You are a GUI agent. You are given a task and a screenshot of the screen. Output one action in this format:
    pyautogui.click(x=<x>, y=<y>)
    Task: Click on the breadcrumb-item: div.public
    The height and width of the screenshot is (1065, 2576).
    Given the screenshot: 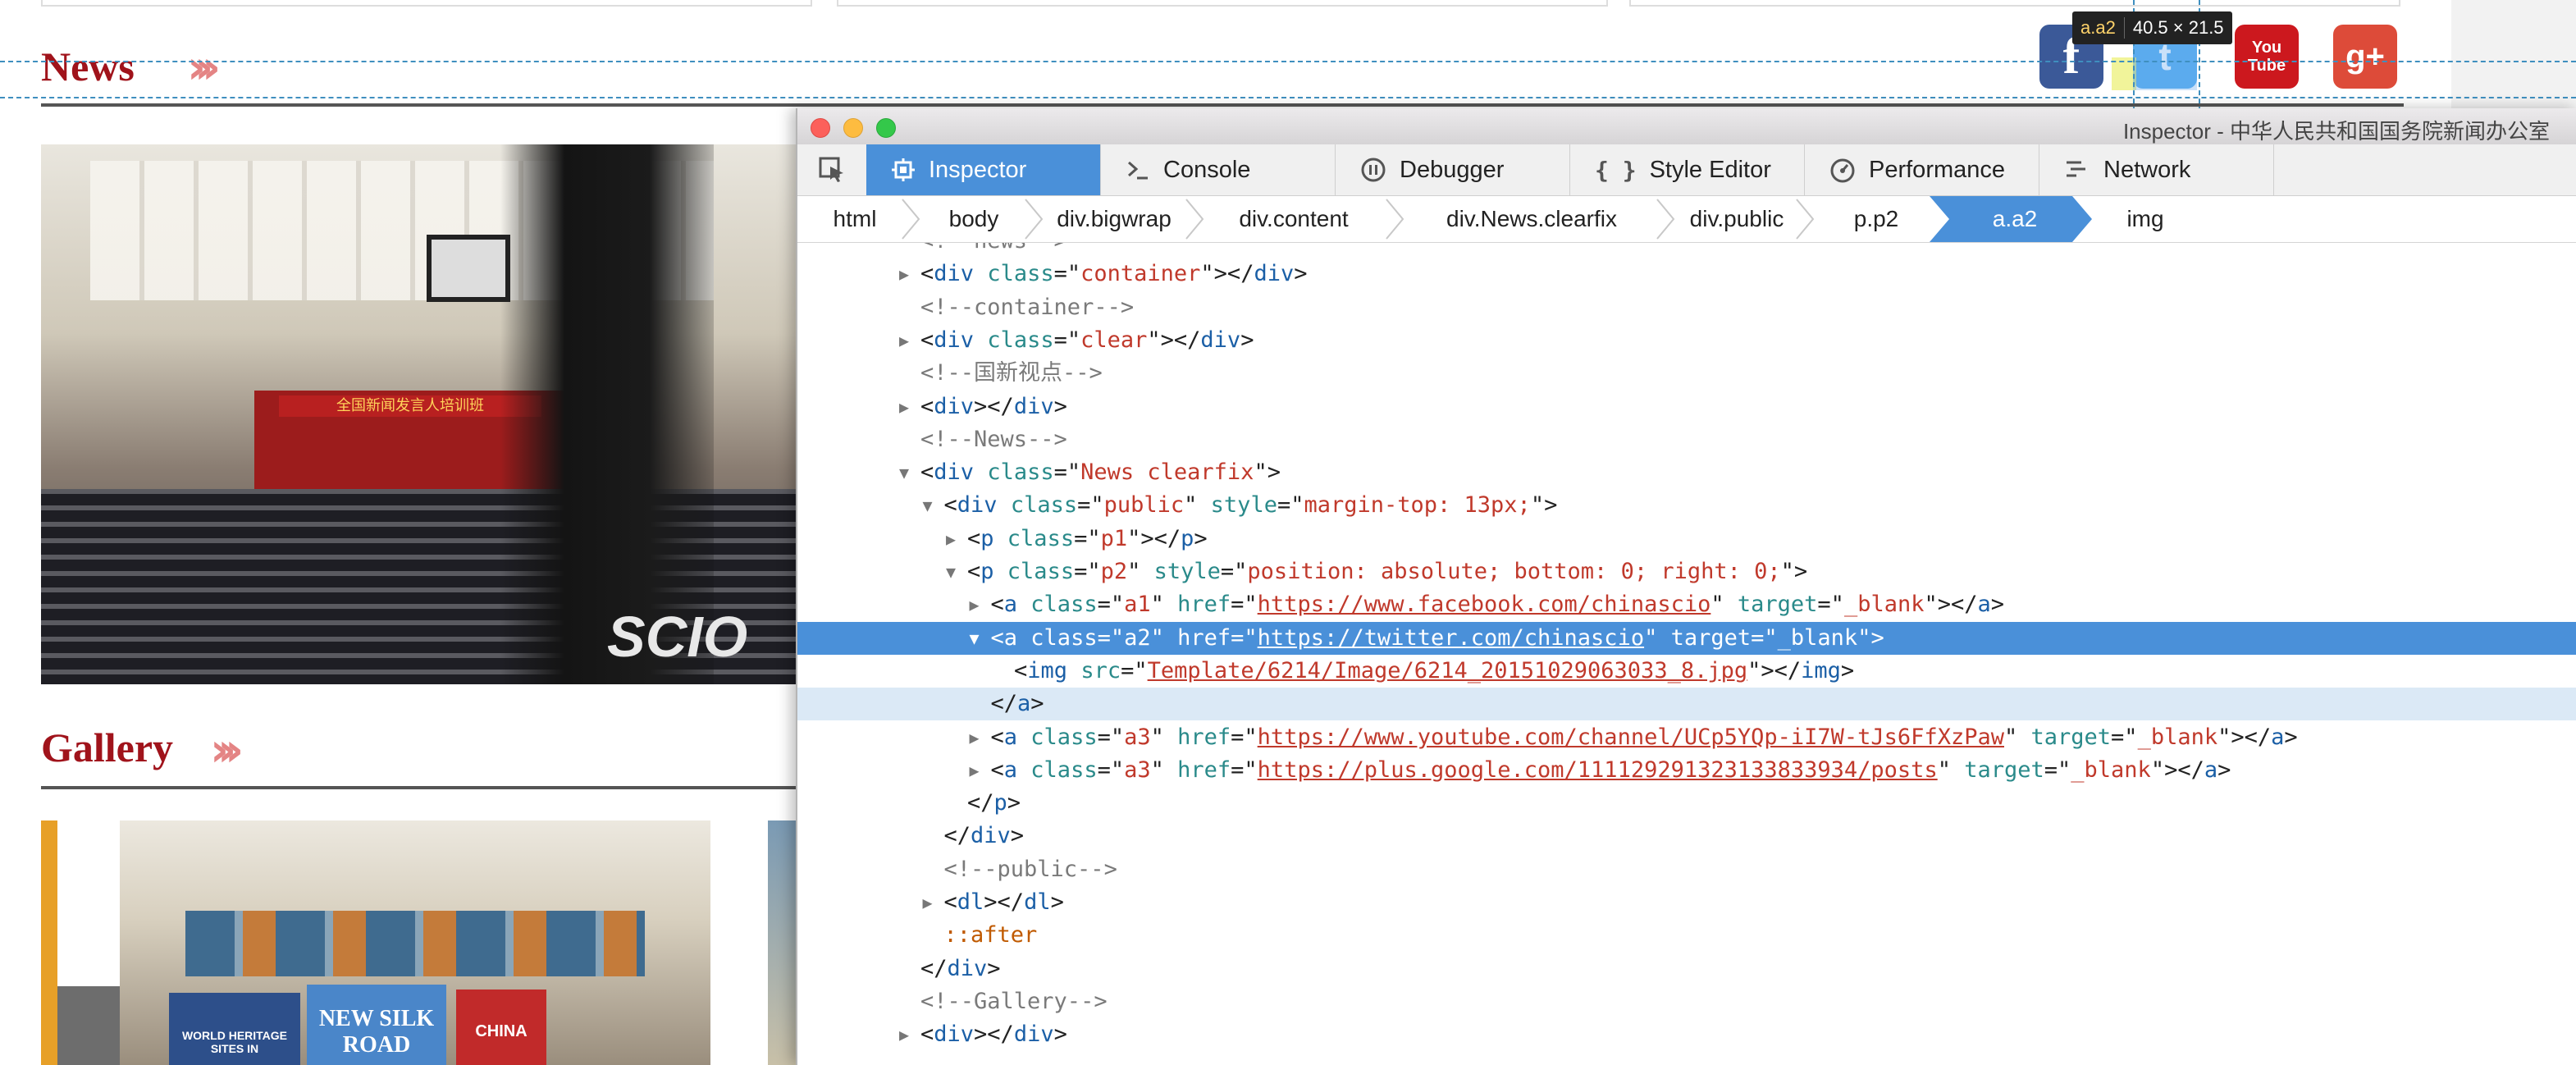 What is the action you would take?
    pyautogui.click(x=1736, y=219)
    